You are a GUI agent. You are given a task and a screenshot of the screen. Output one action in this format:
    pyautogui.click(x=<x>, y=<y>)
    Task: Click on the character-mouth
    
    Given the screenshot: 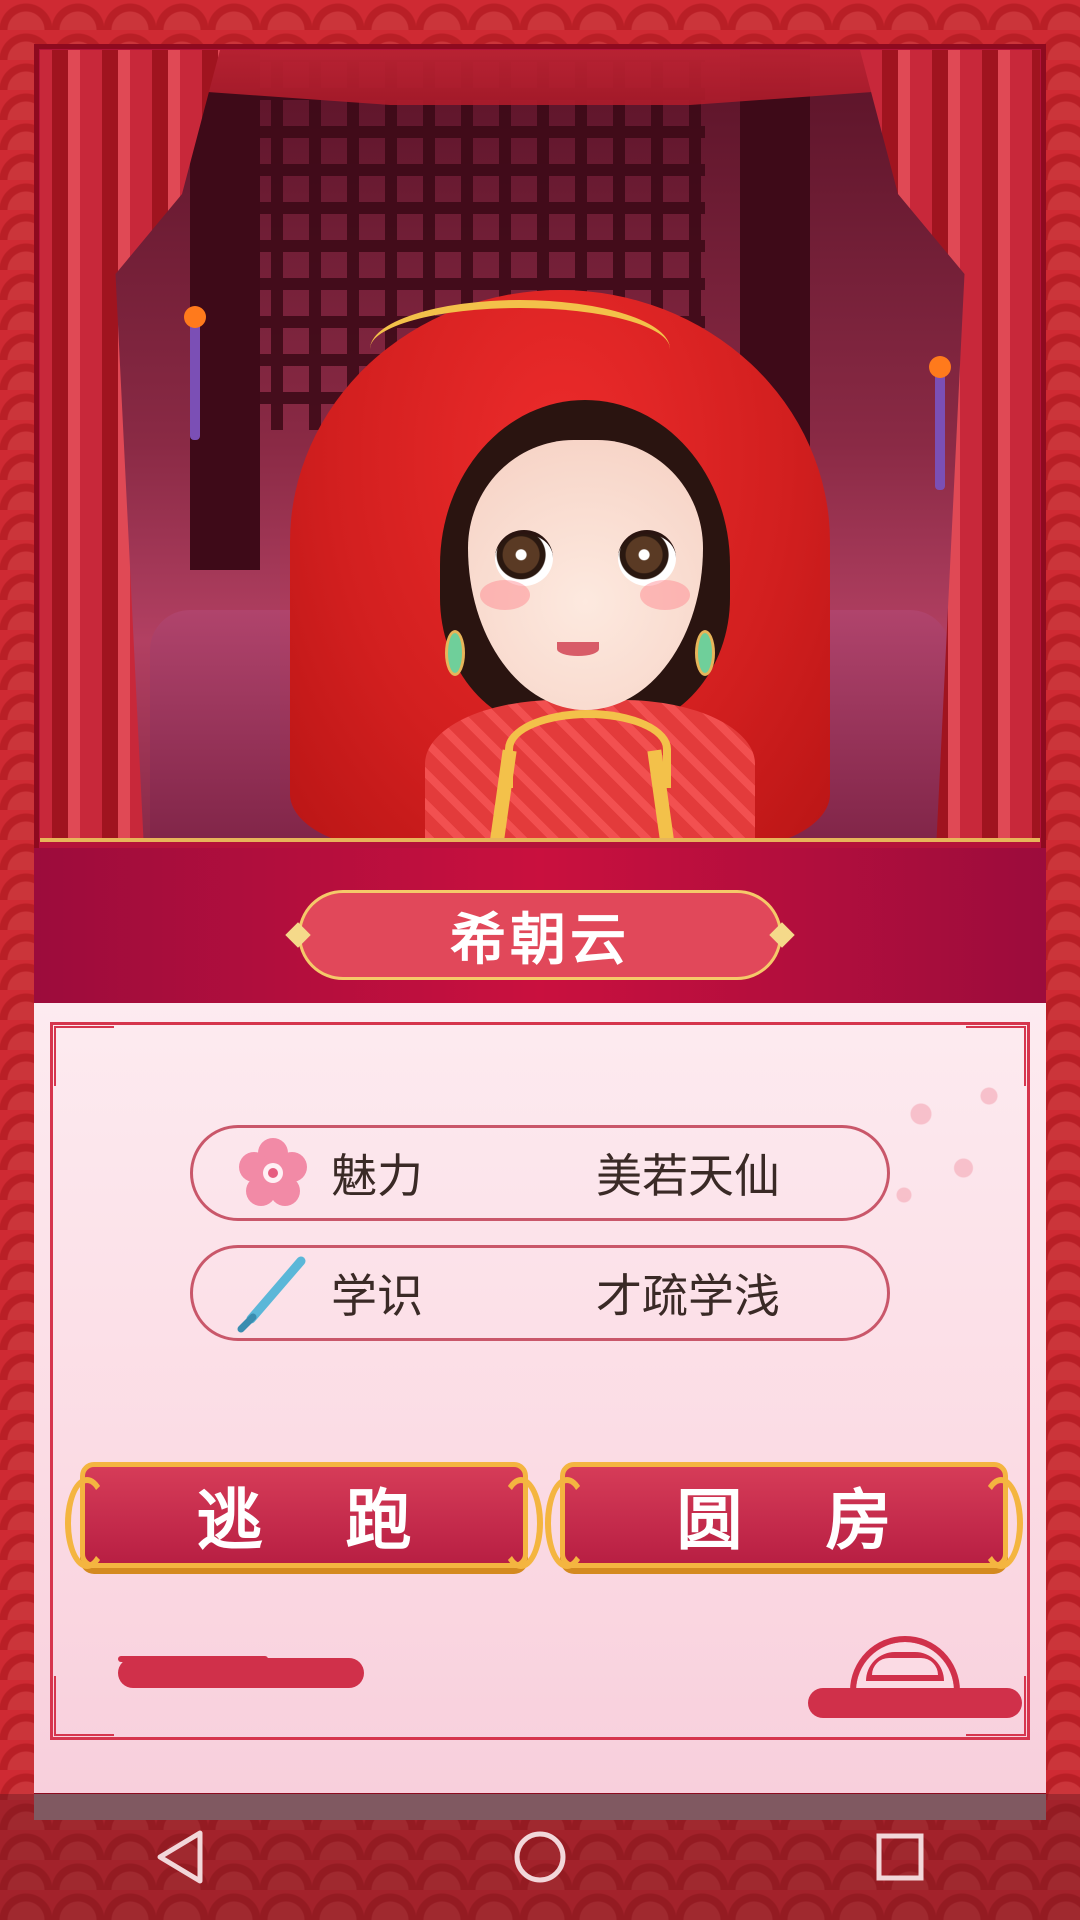 What is the action you would take?
    pyautogui.click(x=578, y=649)
    